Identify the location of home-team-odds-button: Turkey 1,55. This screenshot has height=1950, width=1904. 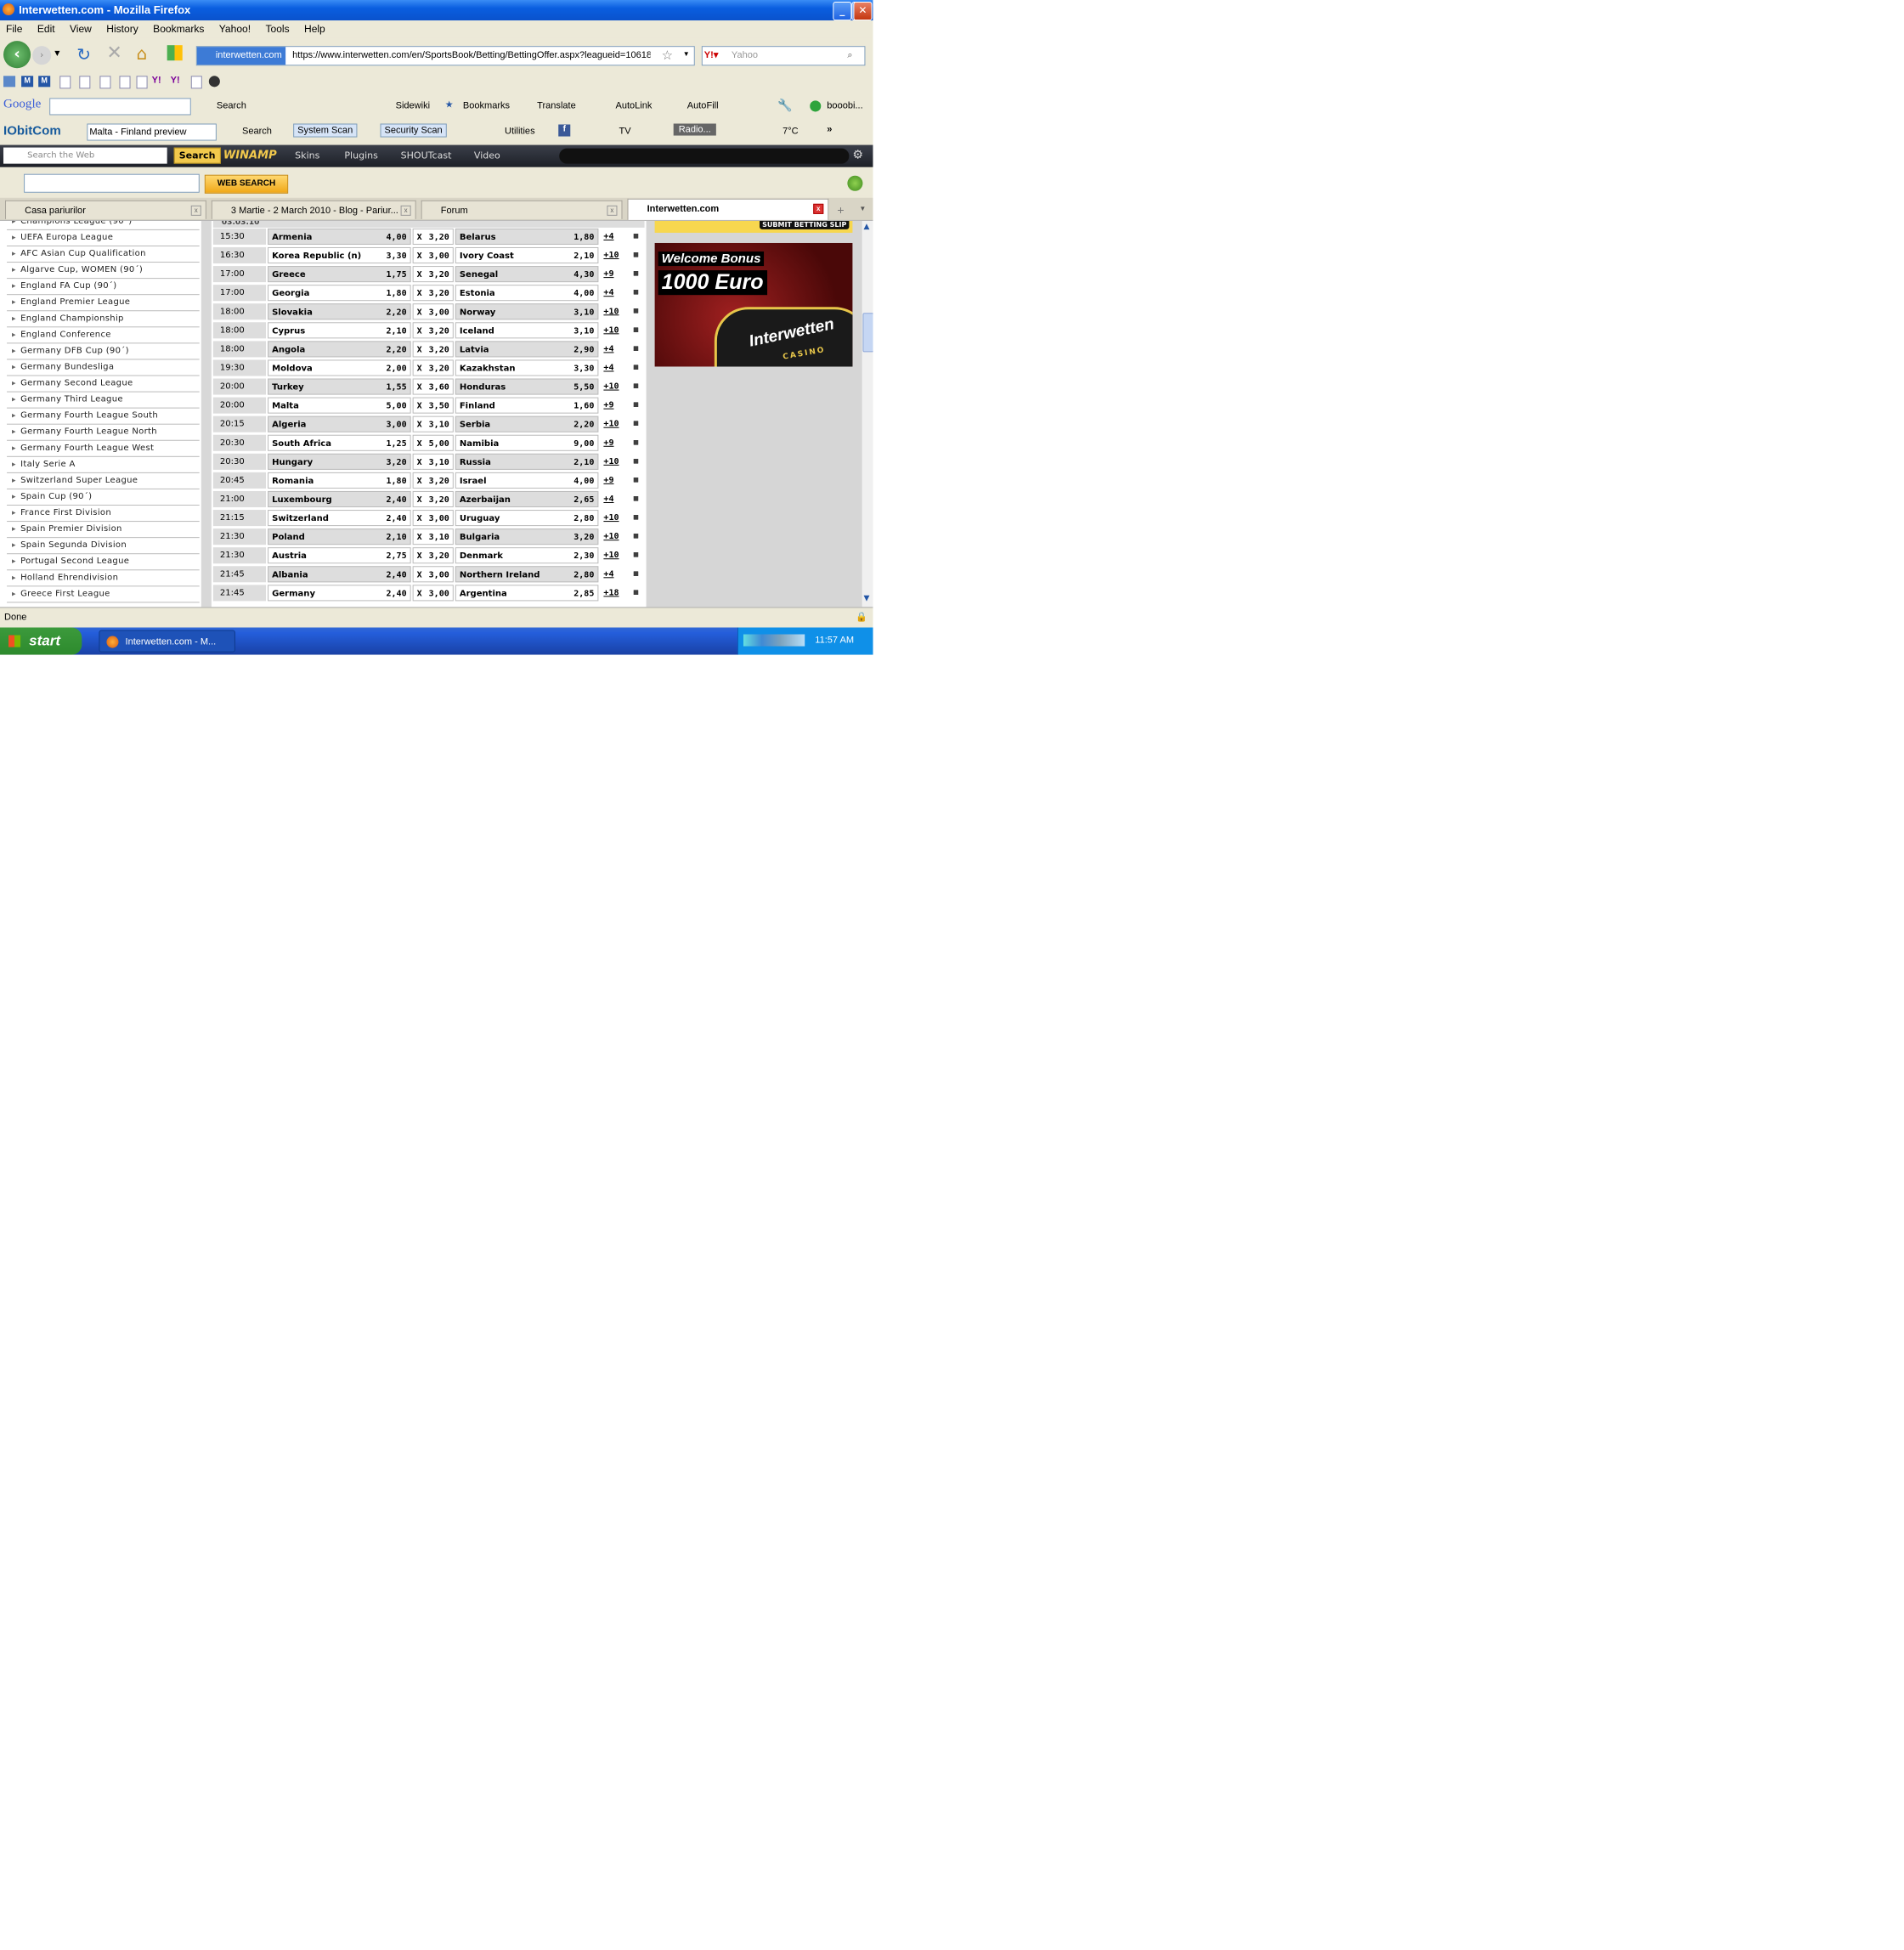
(339, 386).